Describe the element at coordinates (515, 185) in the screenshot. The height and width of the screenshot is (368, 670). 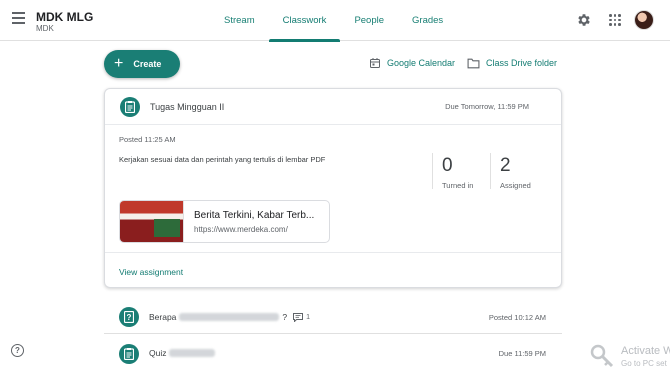
I see `assigned-label: Assigned` at that location.